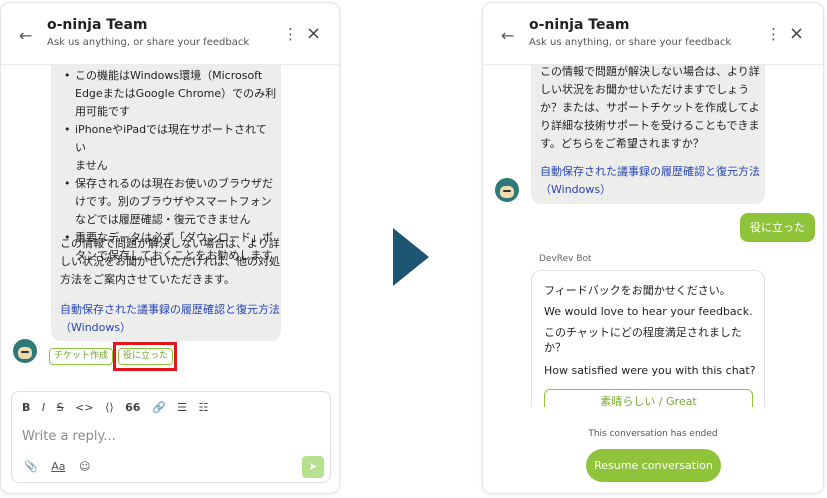 This screenshot has width=827, height=498. I want to click on code-block-icon: ⟨⟩, so click(109, 407).